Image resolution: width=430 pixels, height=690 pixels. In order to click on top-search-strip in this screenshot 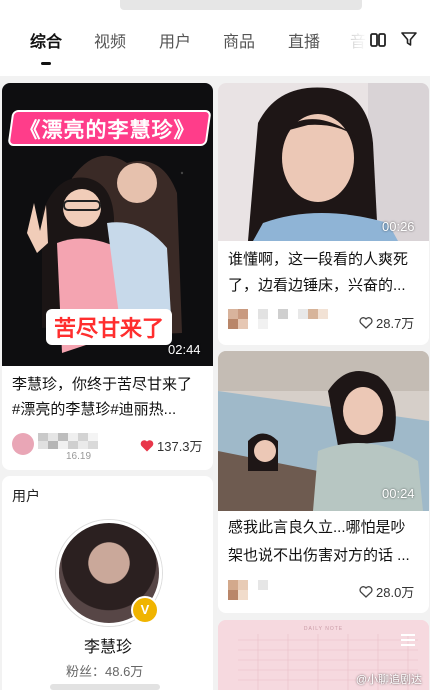, I will do `click(241, 5)`.